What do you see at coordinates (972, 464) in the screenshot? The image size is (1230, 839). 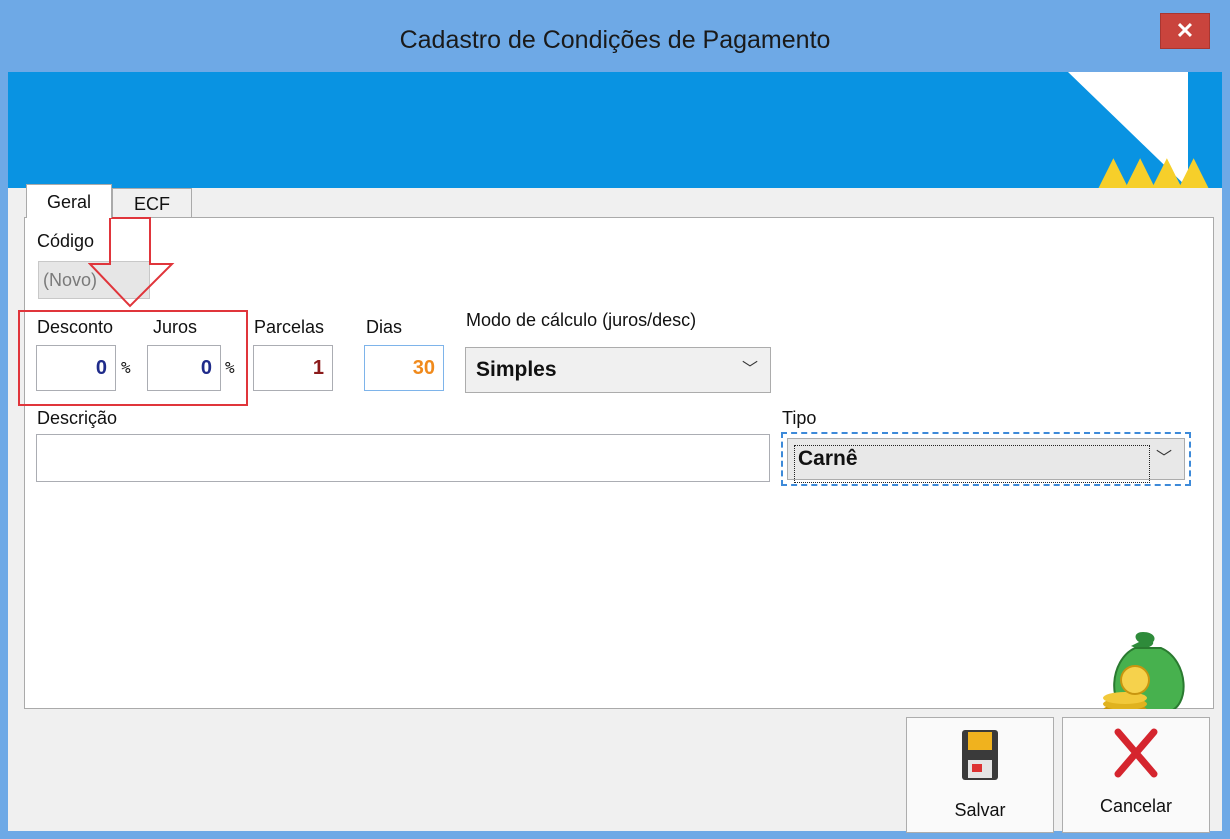 I see `tipo-focus-indicator` at bounding box center [972, 464].